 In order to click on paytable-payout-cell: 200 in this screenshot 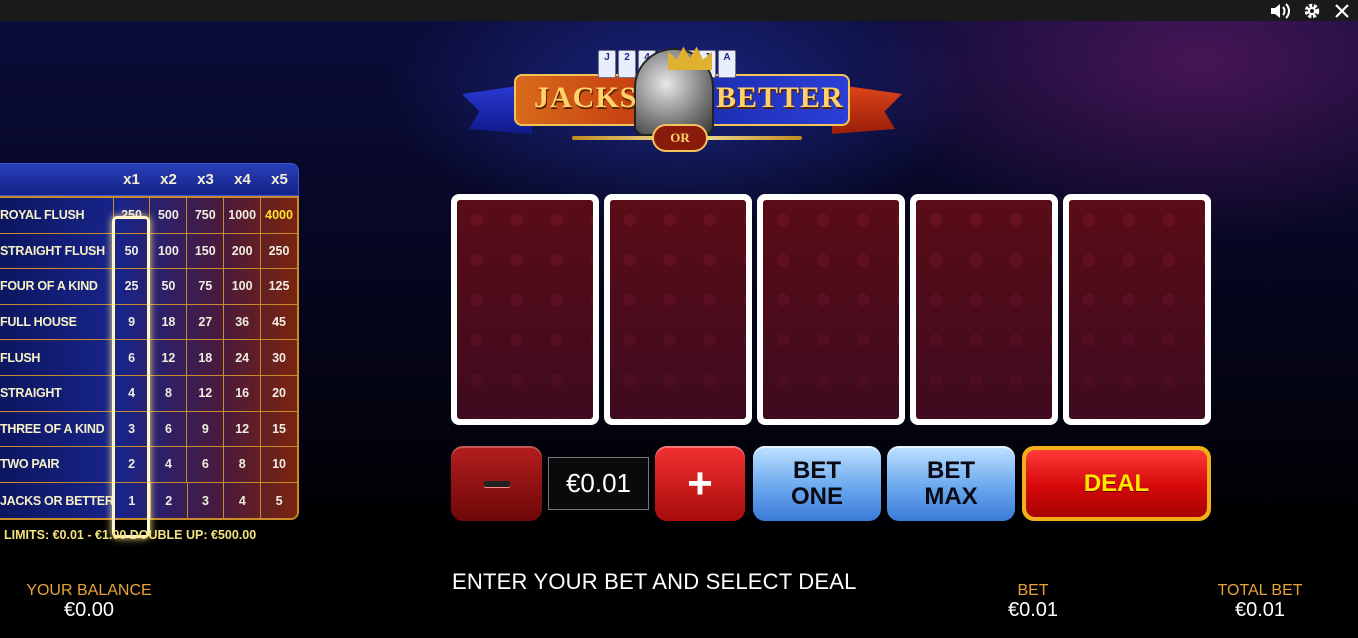, I will do `click(241, 251)`.